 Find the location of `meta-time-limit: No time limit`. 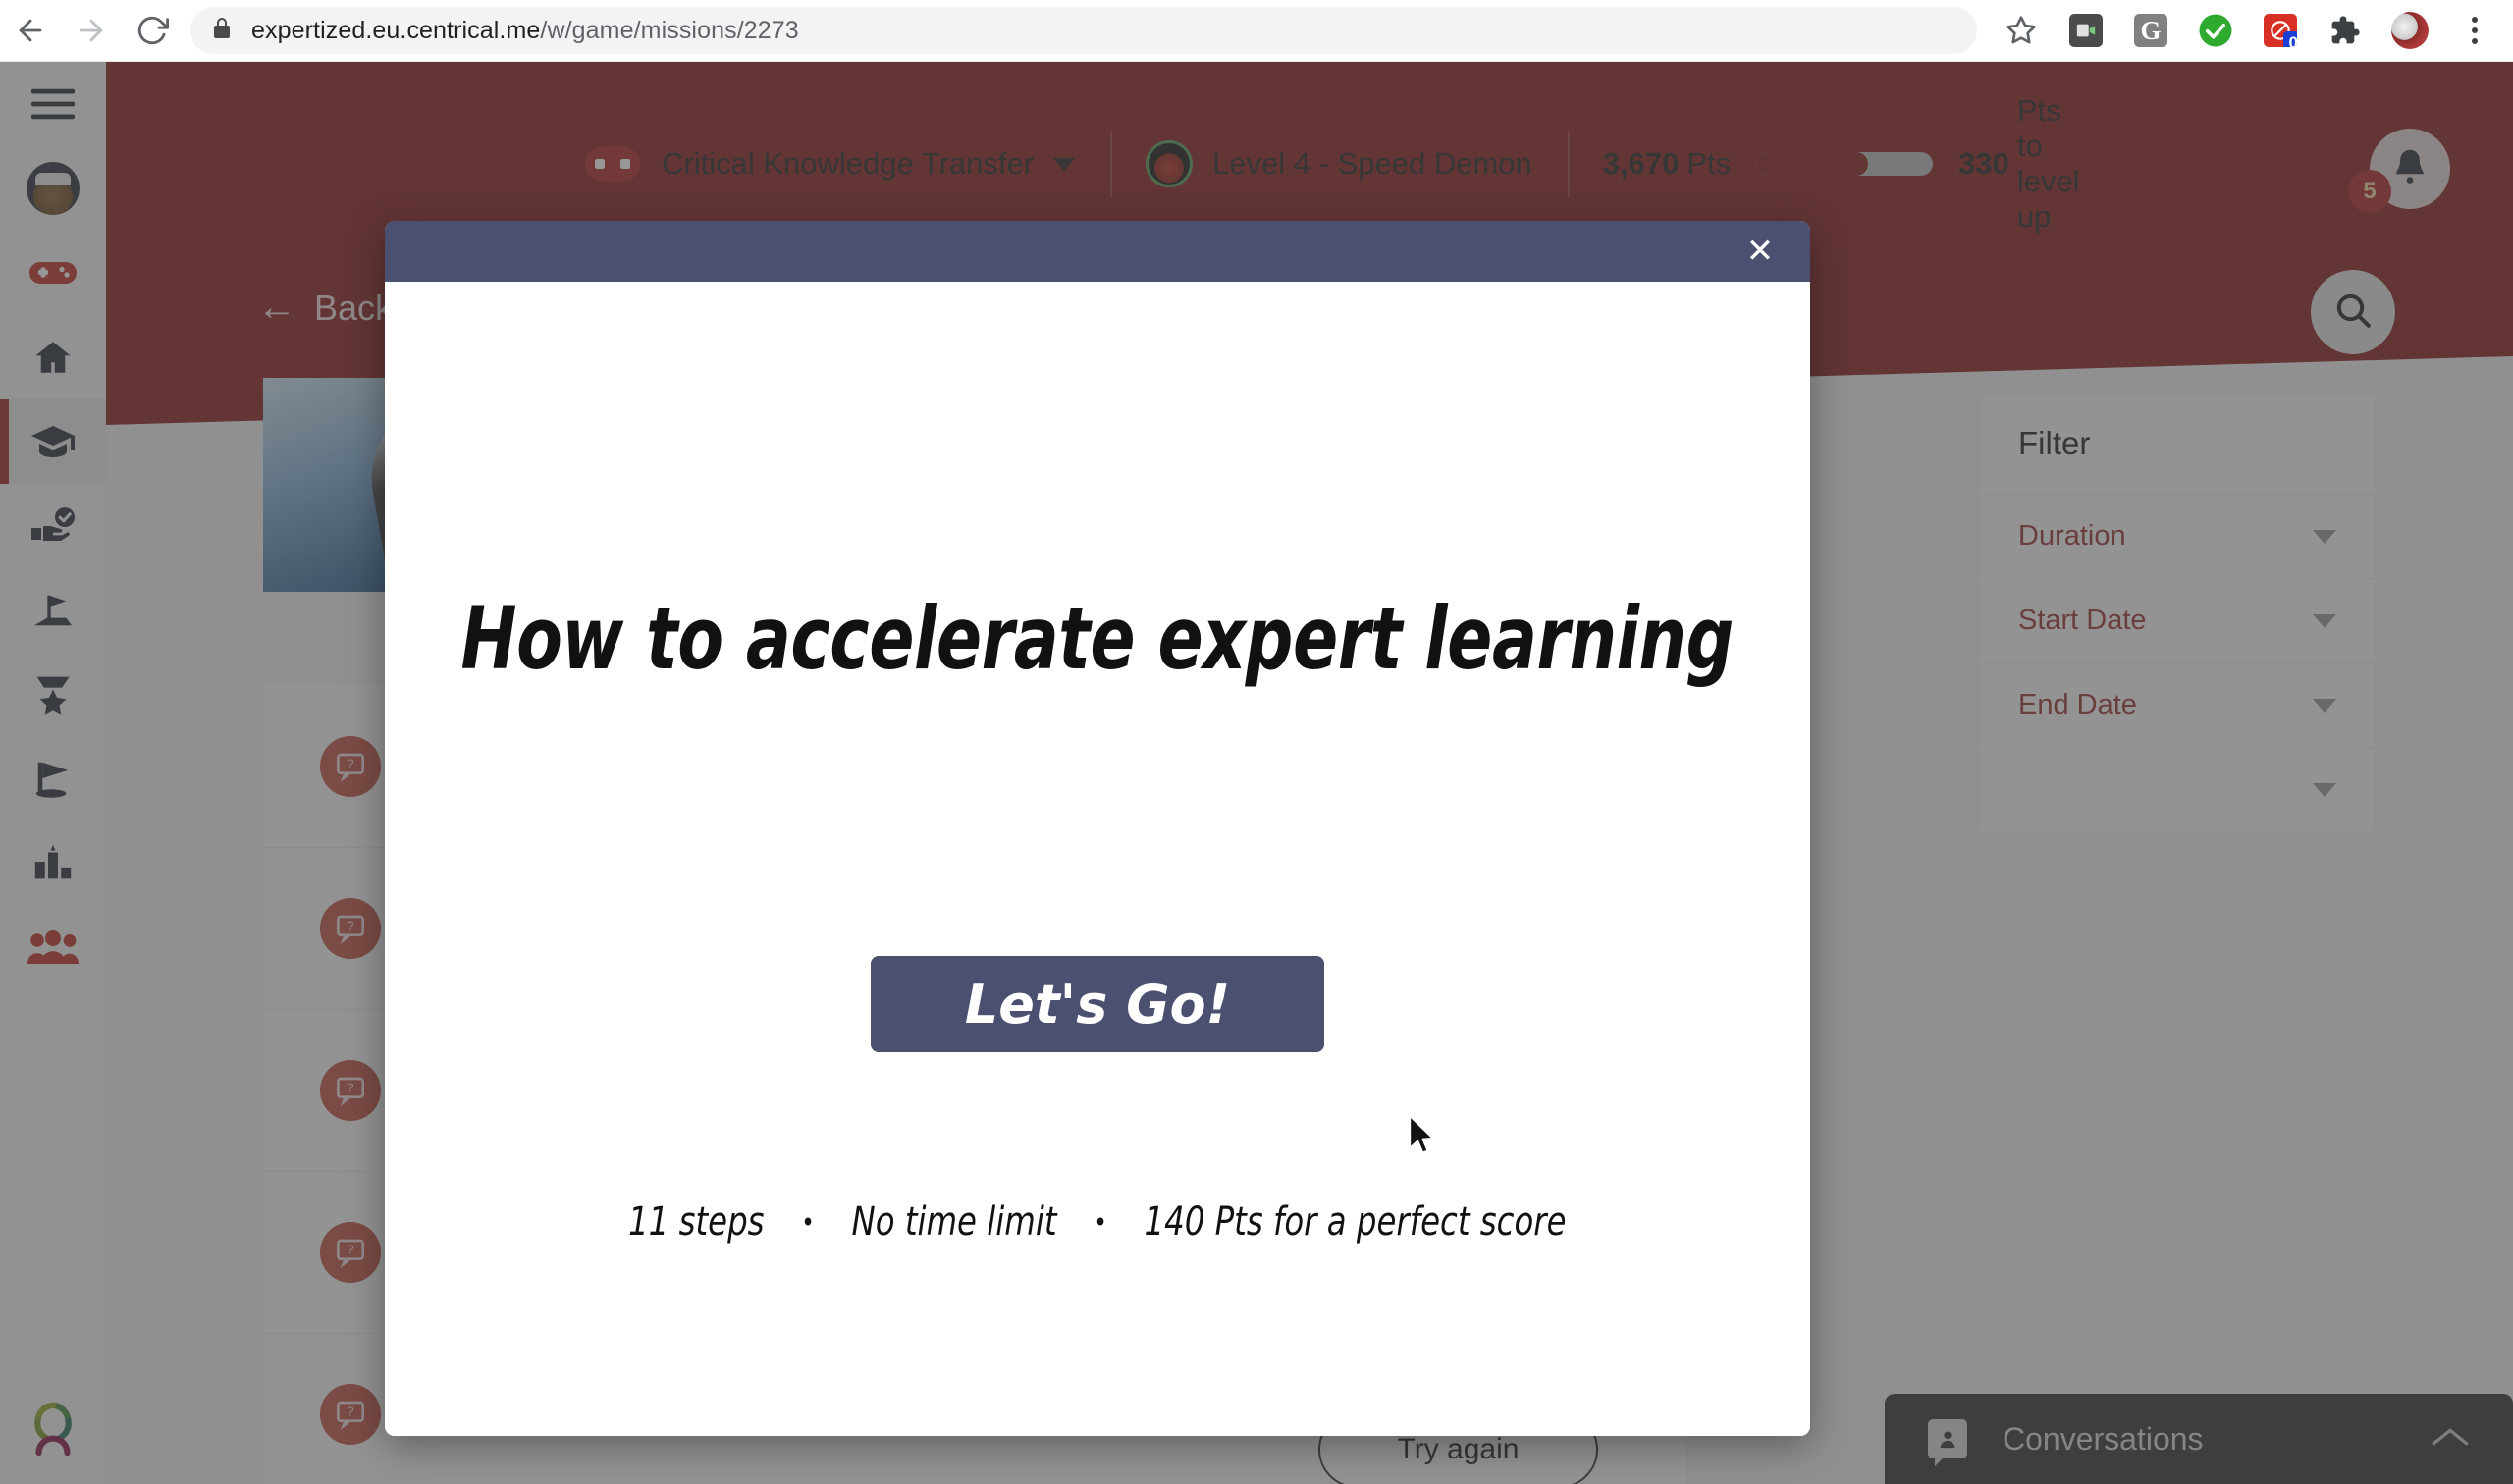

meta-time-limit: No time limit is located at coordinates (954, 1222).